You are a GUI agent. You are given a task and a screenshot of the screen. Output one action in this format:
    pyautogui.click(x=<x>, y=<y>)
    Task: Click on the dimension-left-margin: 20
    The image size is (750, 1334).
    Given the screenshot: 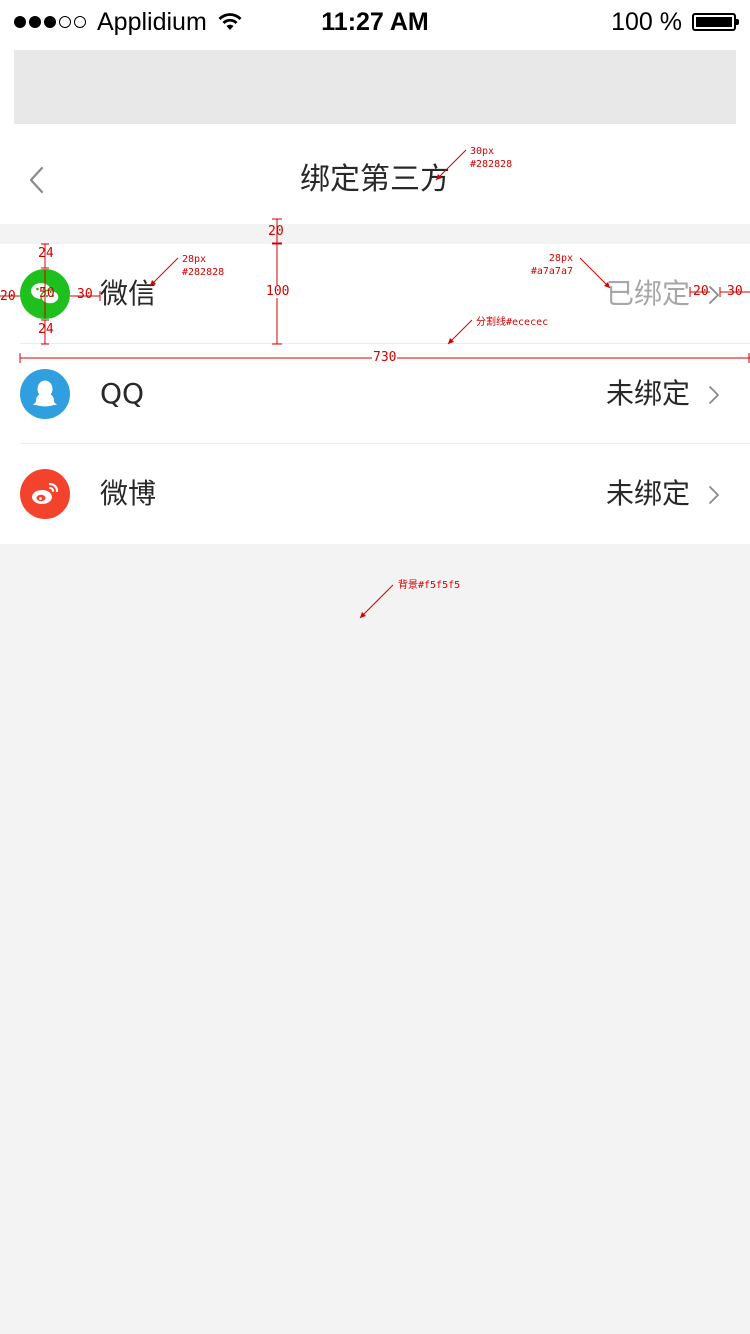 What is the action you would take?
    pyautogui.click(x=8, y=296)
    